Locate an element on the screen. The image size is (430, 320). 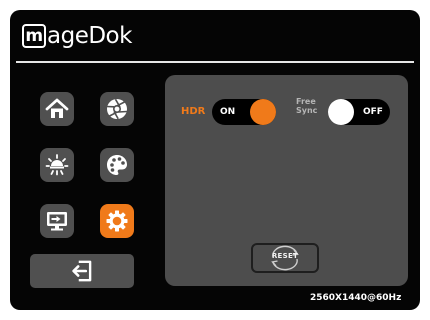
freesync-state: OFF is located at coordinates (373, 112).